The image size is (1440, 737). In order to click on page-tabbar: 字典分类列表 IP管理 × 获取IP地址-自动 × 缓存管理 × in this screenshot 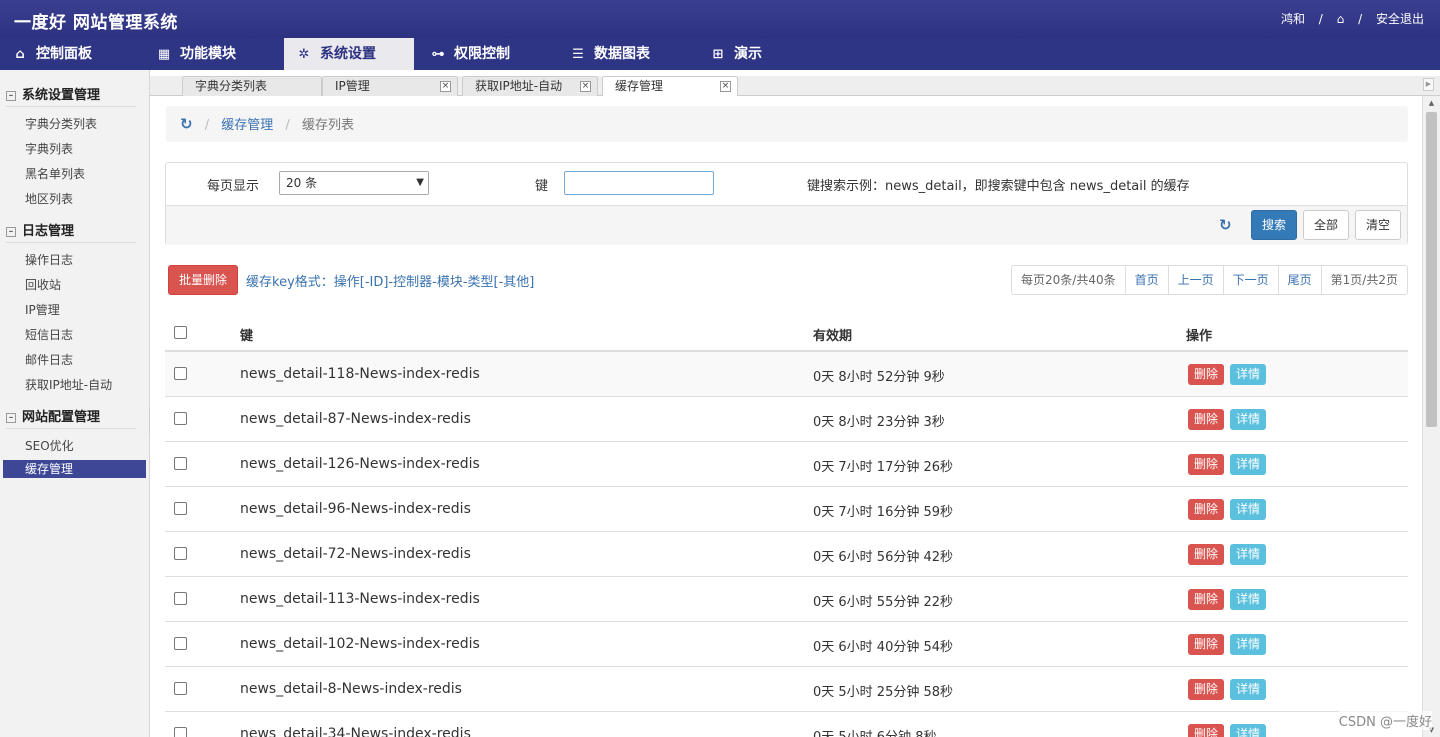, I will do `click(795, 86)`.